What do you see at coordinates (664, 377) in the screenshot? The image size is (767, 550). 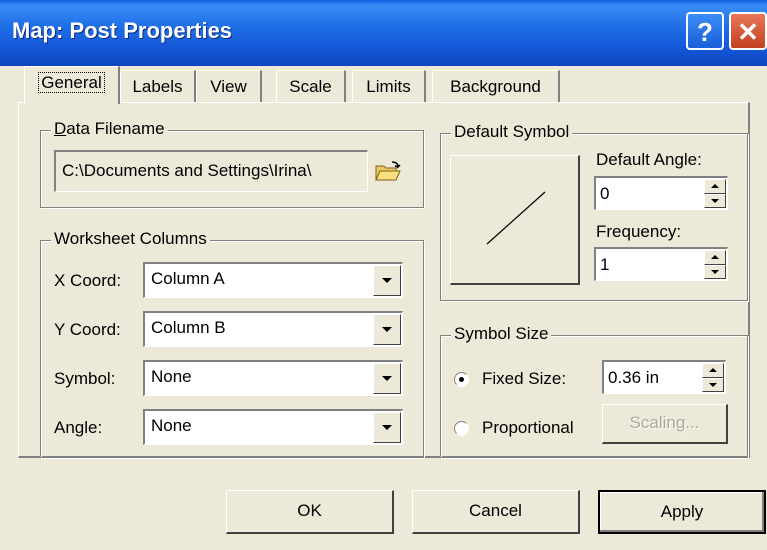 I see `fixed-size-spinner: 0.36 in` at bounding box center [664, 377].